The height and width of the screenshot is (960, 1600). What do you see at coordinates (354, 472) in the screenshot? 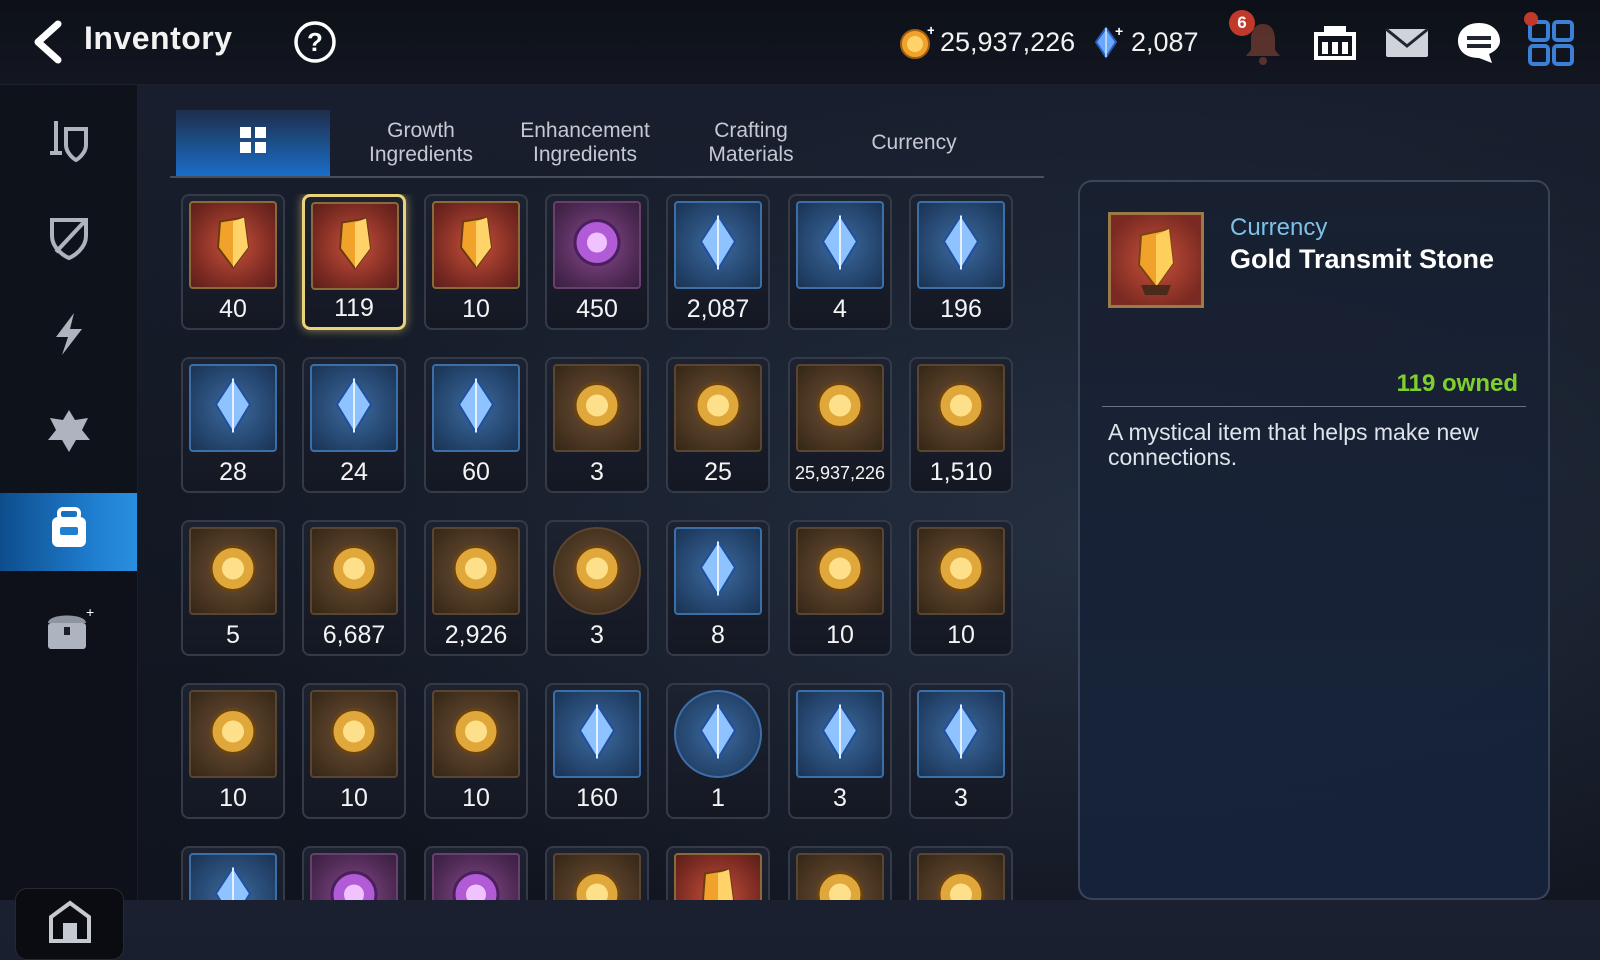
I see `item-quantity: 24` at bounding box center [354, 472].